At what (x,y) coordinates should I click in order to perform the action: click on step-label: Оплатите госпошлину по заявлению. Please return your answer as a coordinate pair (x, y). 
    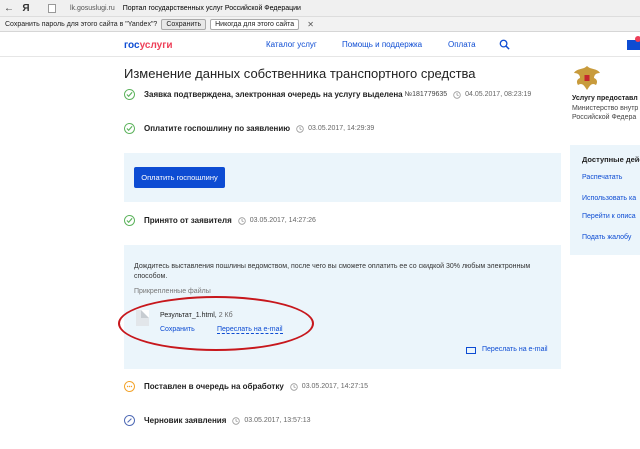
    Looking at the image, I should click on (217, 128).